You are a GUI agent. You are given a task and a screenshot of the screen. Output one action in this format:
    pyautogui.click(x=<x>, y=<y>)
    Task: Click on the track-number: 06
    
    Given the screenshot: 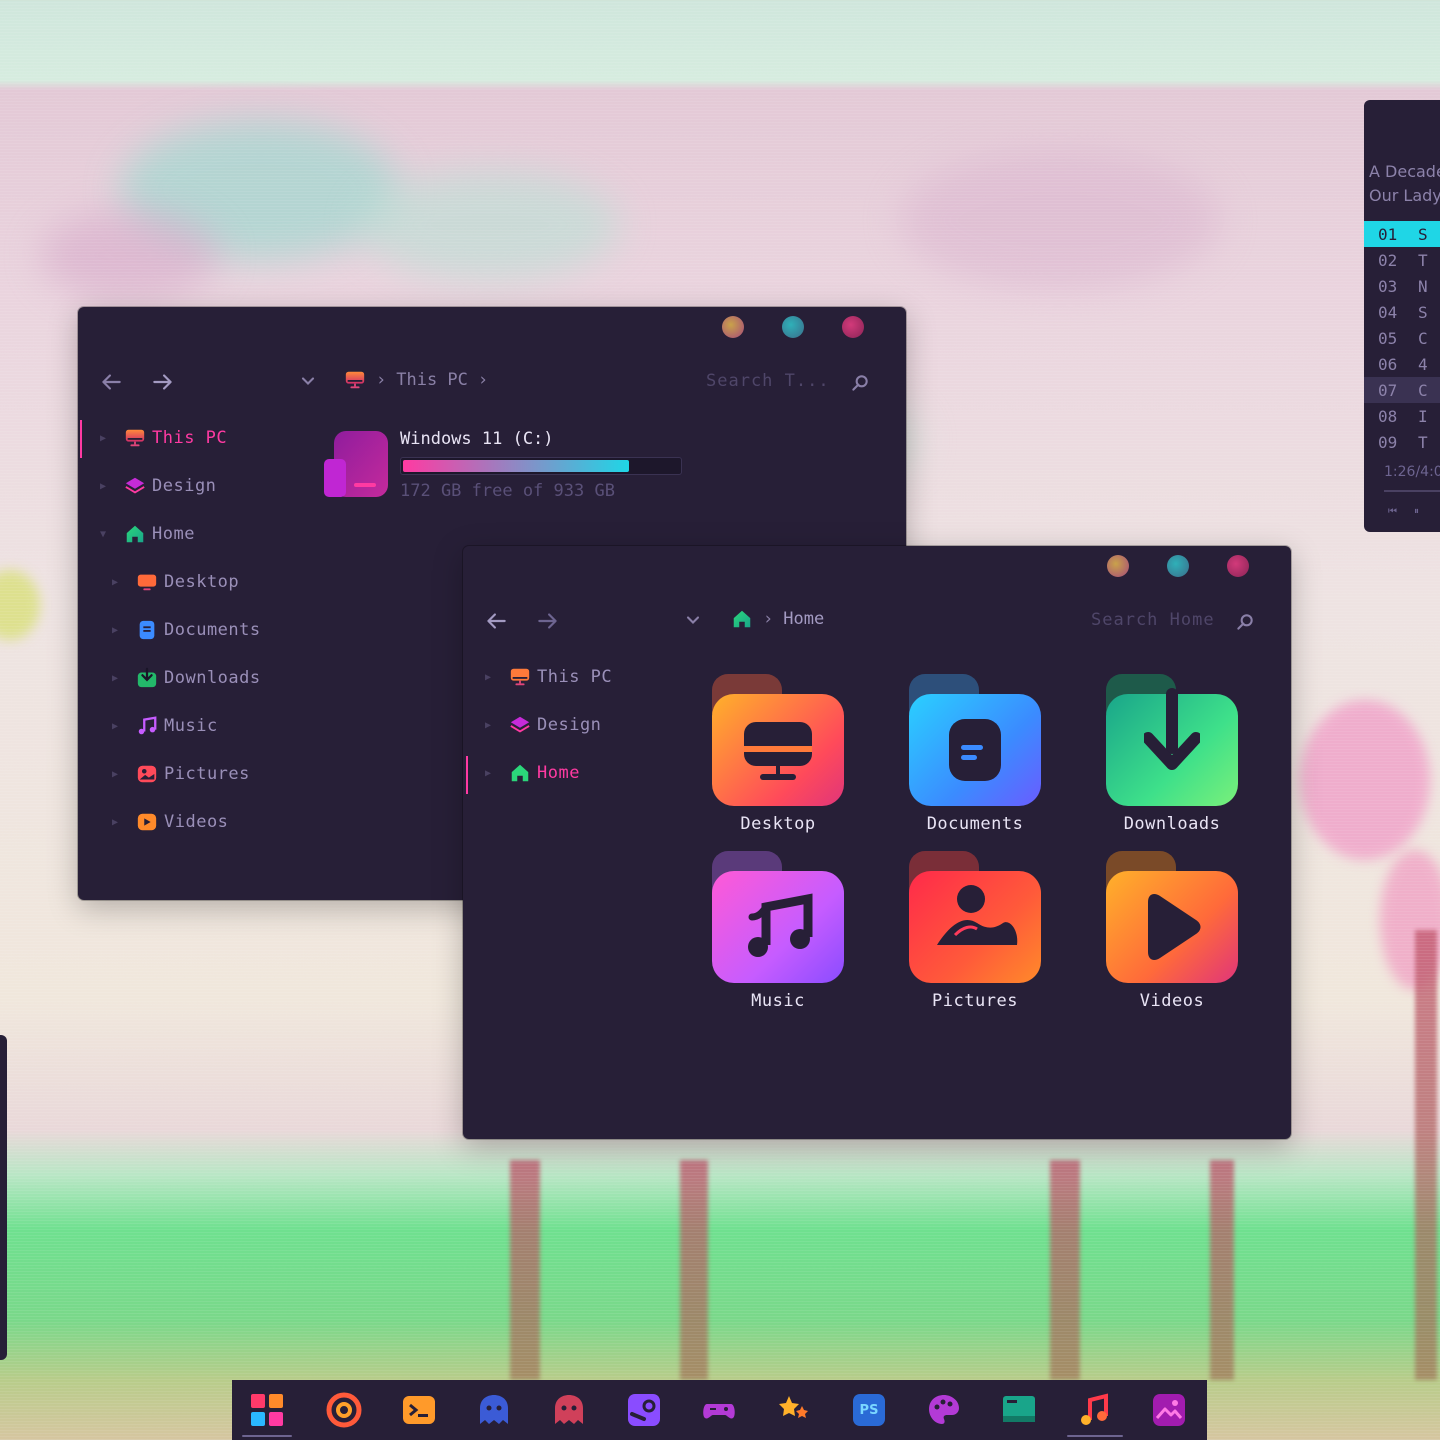 What is the action you would take?
    pyautogui.click(x=1388, y=364)
    